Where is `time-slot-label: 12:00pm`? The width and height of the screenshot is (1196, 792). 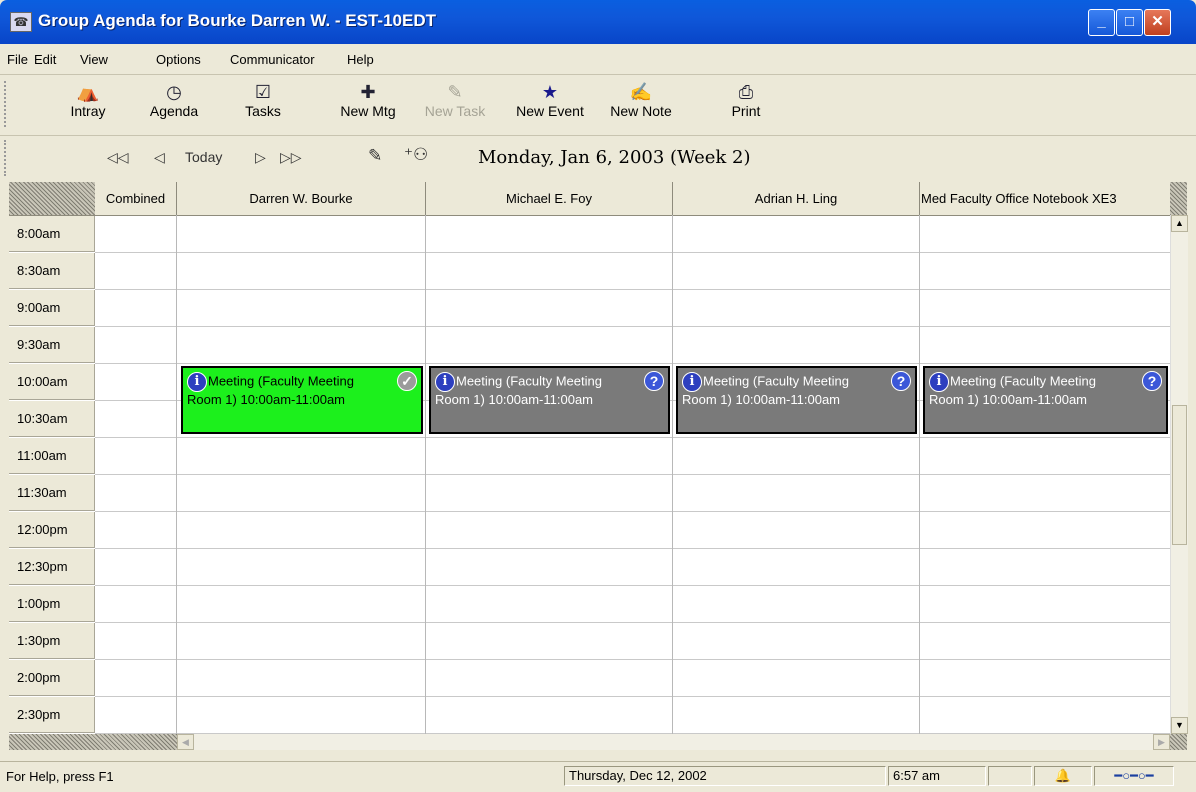
time-slot-label: 12:00pm is located at coordinates (52, 530).